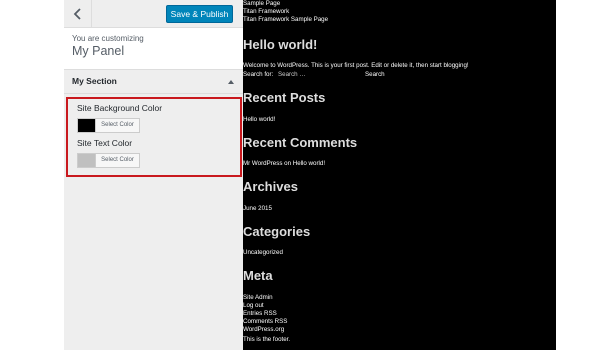 Image resolution: width=600 pixels, height=350 pixels. I want to click on customizer-header: Save & Publish, so click(153, 14).